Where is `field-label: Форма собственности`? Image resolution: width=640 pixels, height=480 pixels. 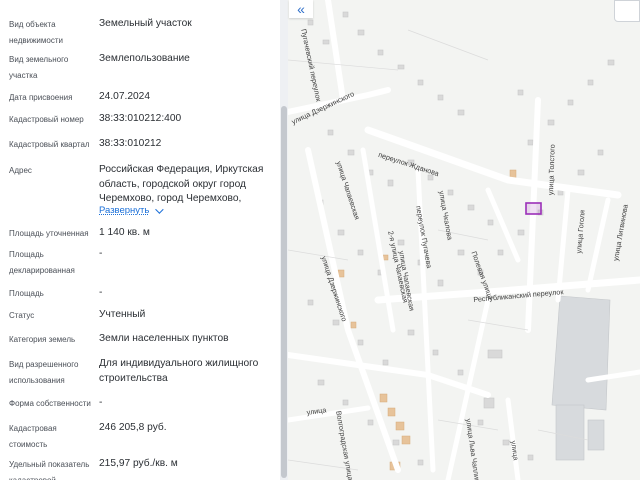
field-label: Форма собственности is located at coordinates (50, 403).